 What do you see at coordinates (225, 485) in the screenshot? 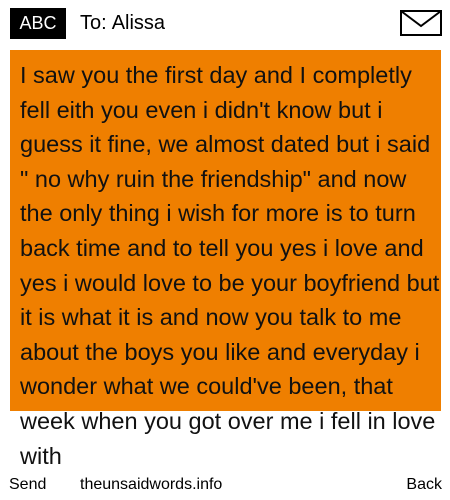
I see `softkey-bar: Send theunsaidwords.info Back` at bounding box center [225, 485].